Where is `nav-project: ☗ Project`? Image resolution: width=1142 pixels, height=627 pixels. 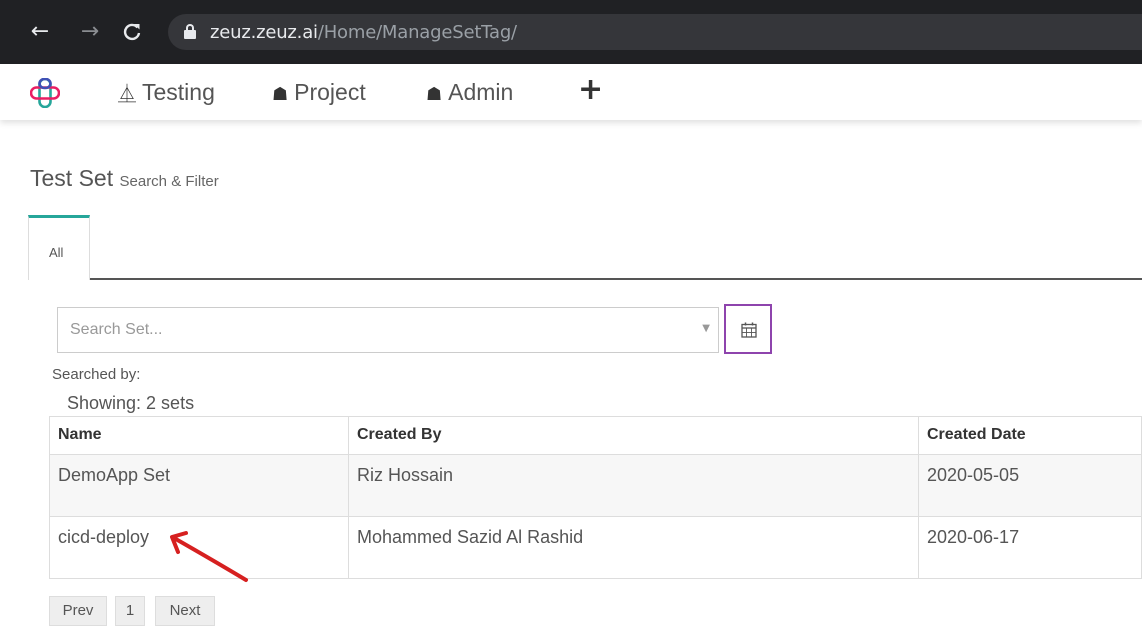
nav-project: ☗ Project is located at coordinates (319, 92).